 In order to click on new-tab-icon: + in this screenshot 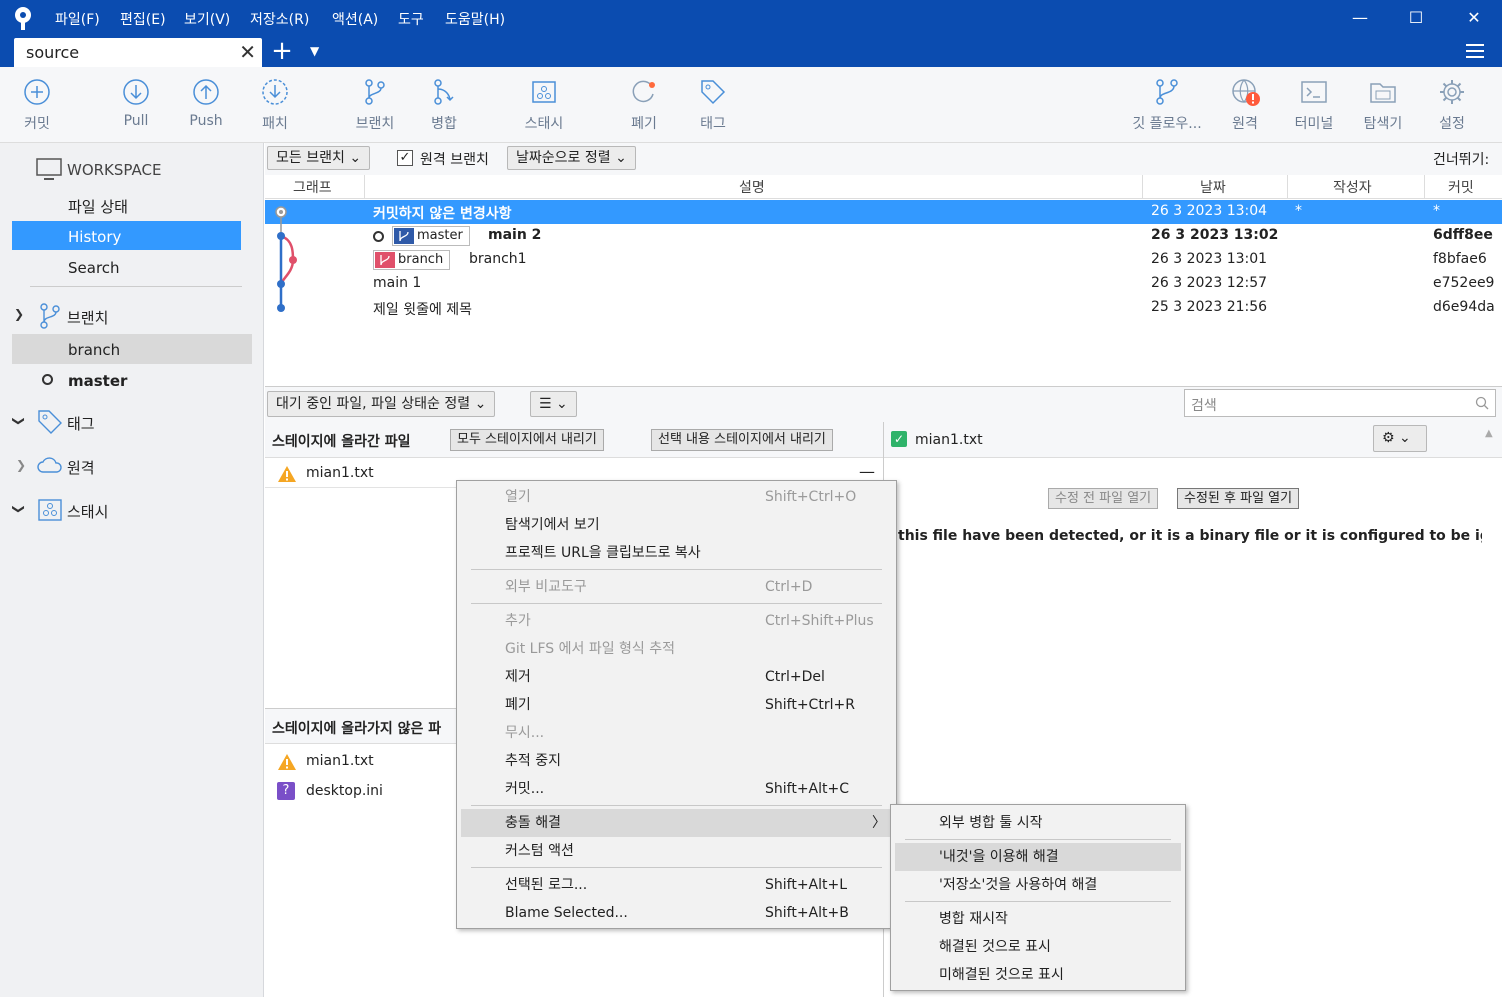, I will do `click(282, 51)`.